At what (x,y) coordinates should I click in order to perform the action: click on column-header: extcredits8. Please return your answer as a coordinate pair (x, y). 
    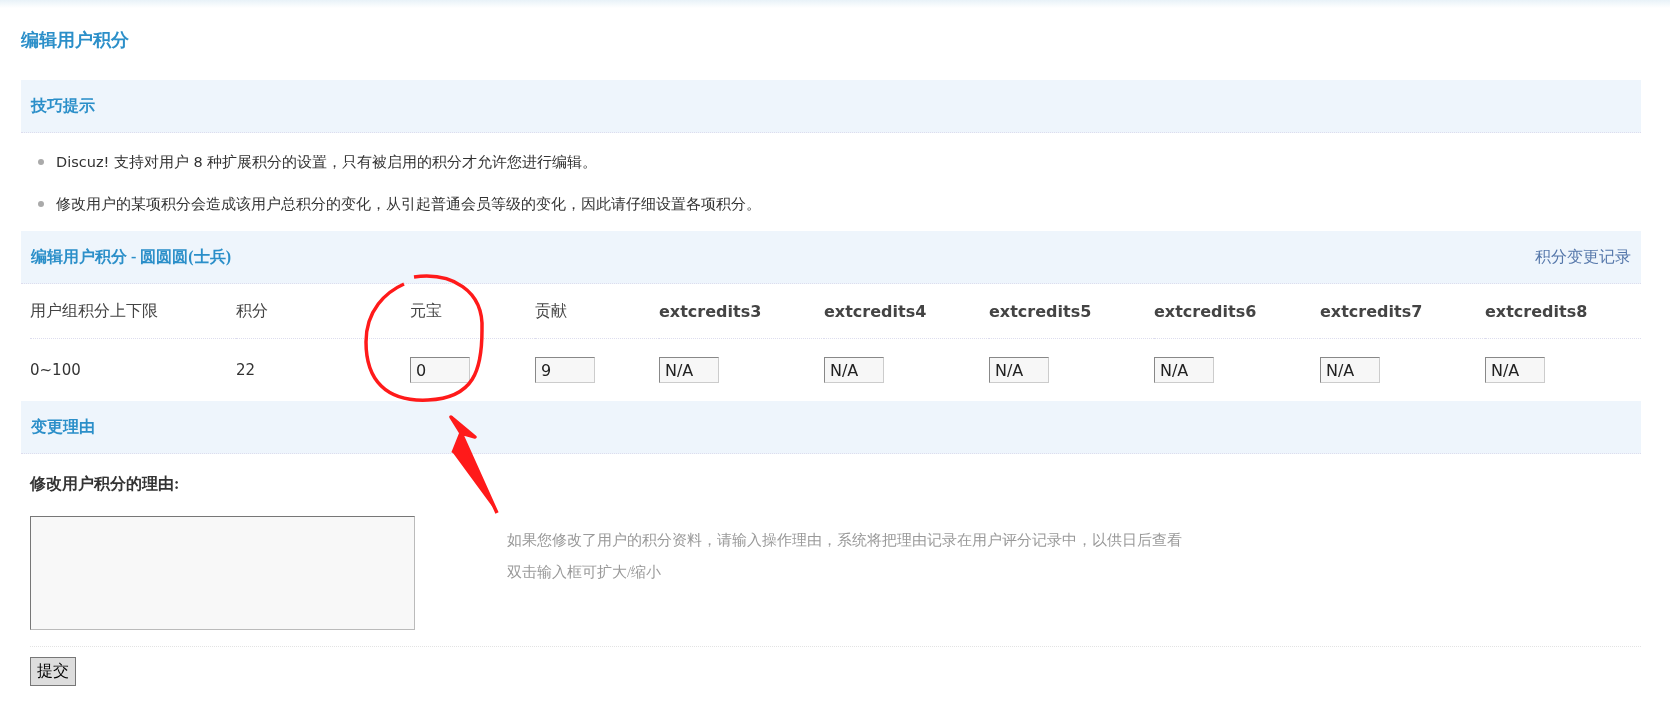
    Looking at the image, I should click on (1537, 311).